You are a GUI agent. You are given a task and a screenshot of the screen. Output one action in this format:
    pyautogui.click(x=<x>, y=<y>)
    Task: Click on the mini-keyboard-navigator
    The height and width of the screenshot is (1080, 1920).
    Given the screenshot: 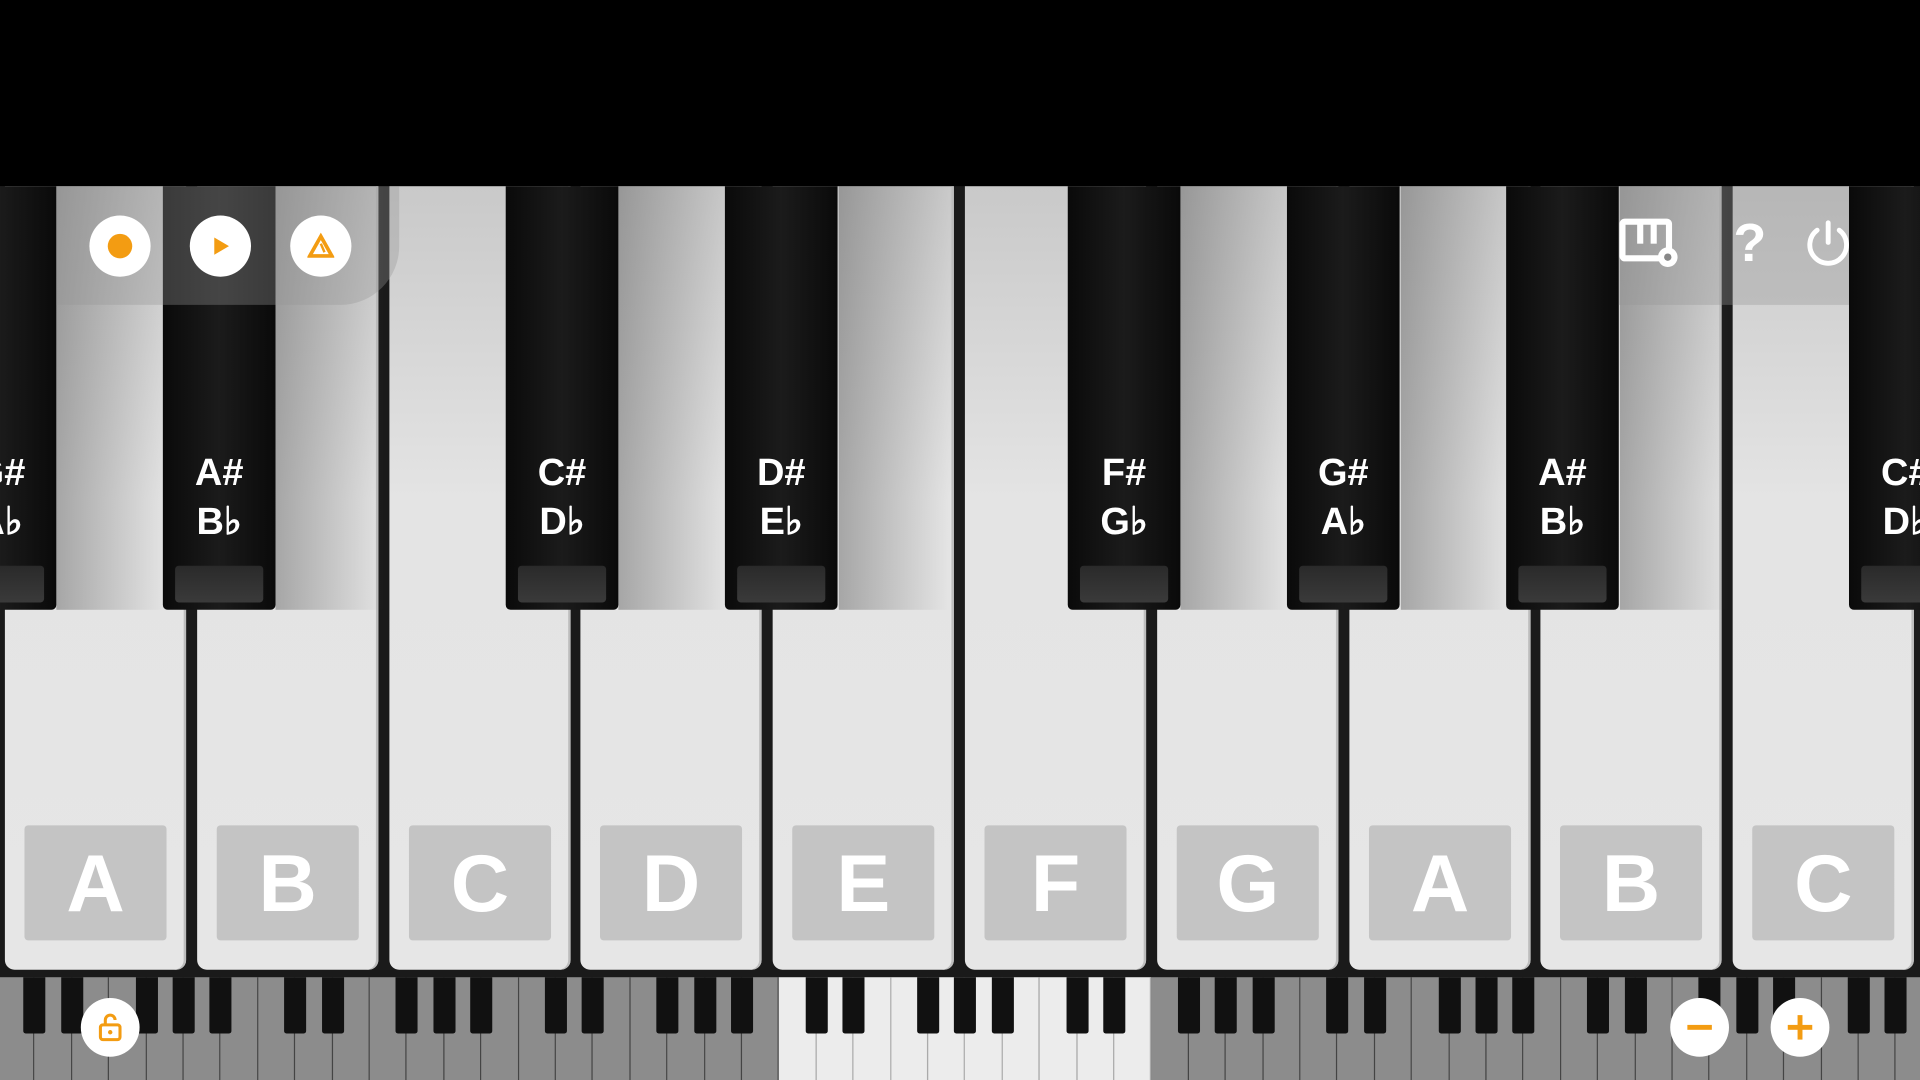 What is the action you would take?
    pyautogui.click(x=960, y=1028)
    